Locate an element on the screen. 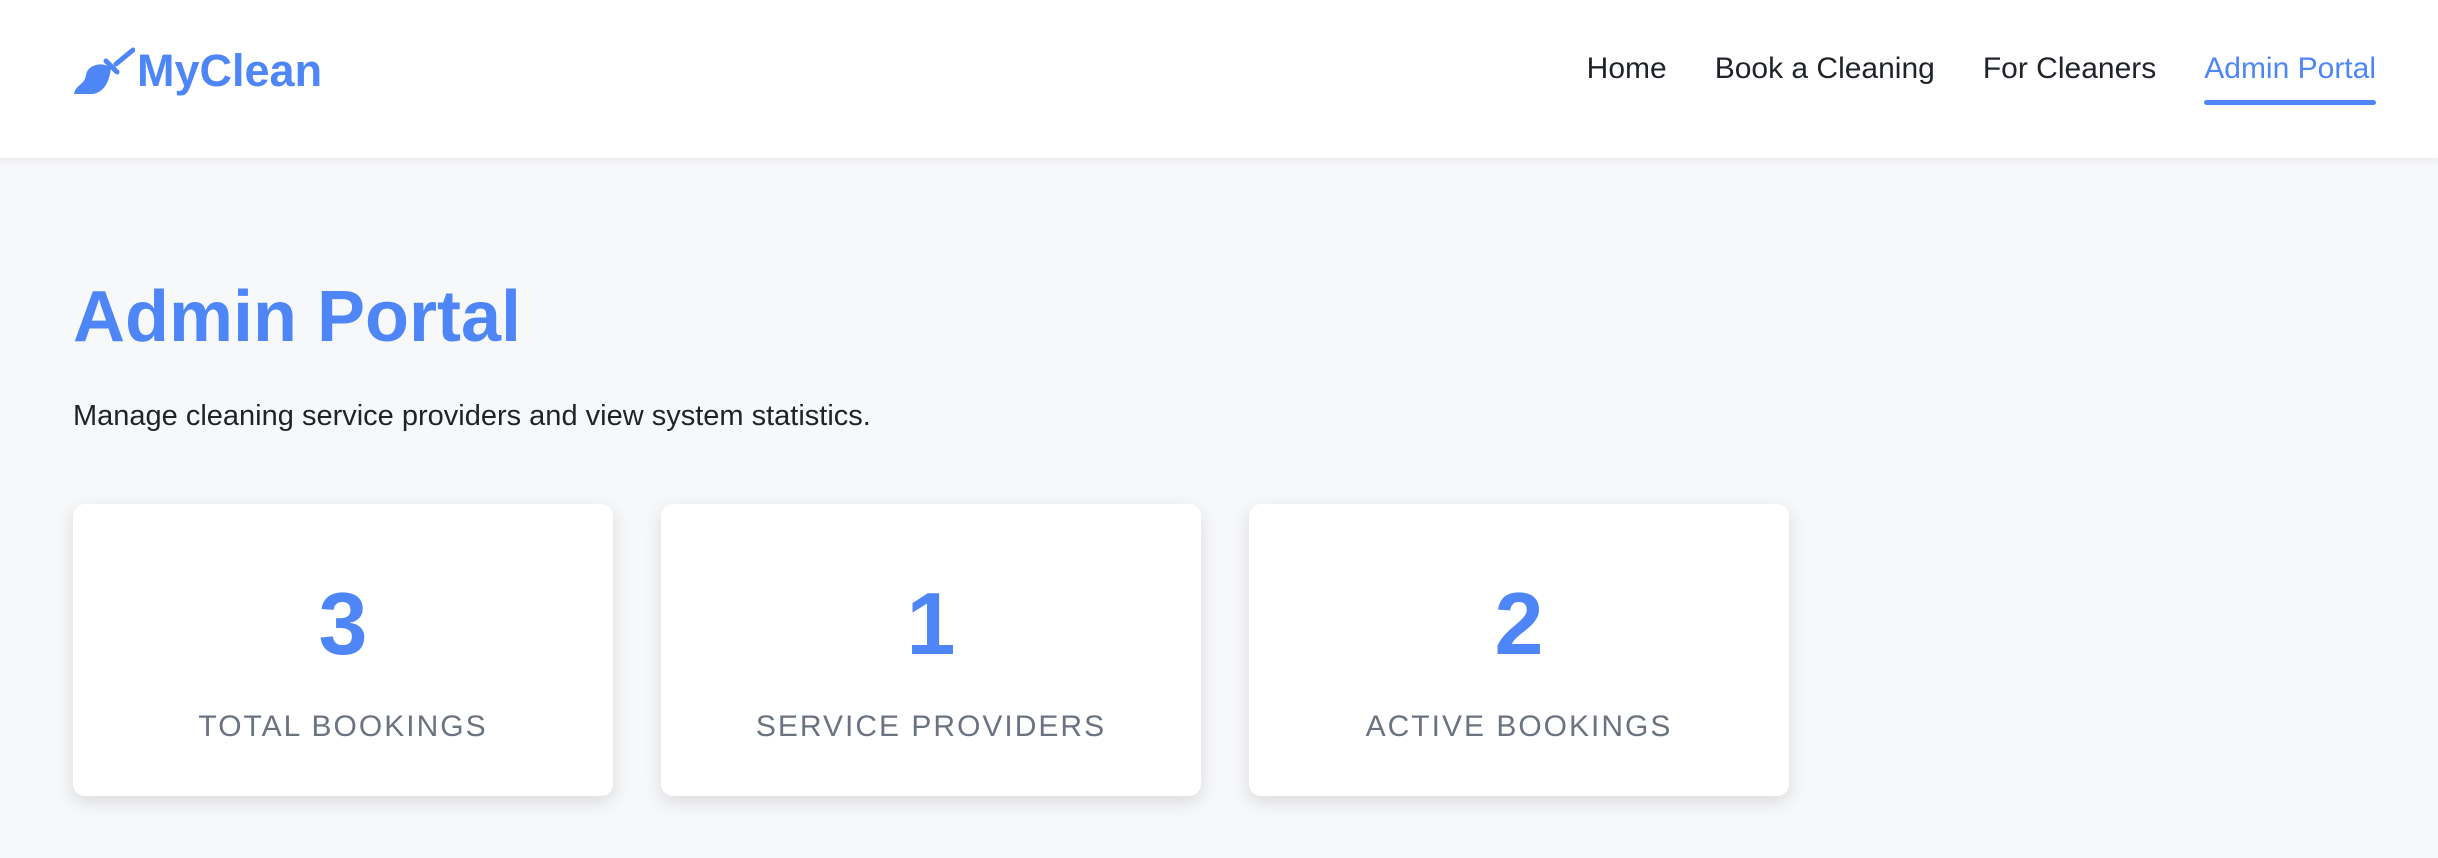 The image size is (2438, 858). brand-name: MyClean is located at coordinates (230, 70).